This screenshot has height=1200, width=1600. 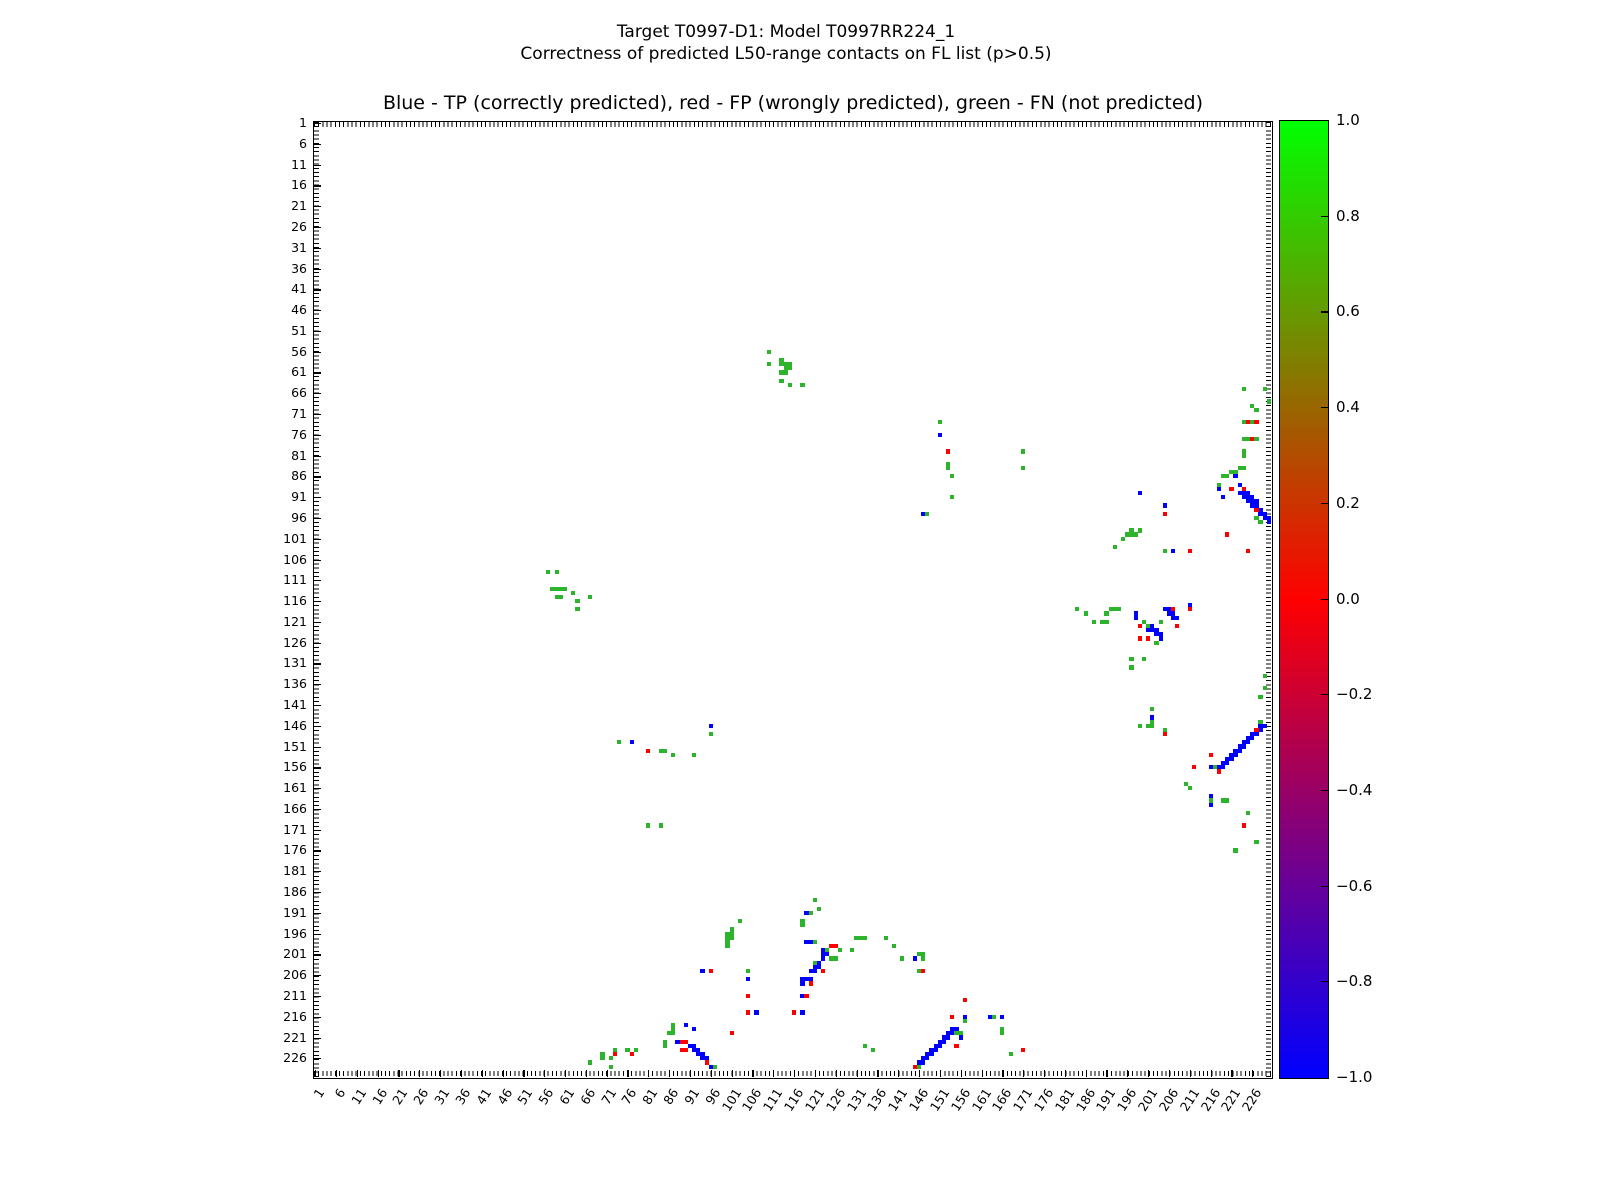 I want to click on y-tick-label: 196, so click(x=295, y=933).